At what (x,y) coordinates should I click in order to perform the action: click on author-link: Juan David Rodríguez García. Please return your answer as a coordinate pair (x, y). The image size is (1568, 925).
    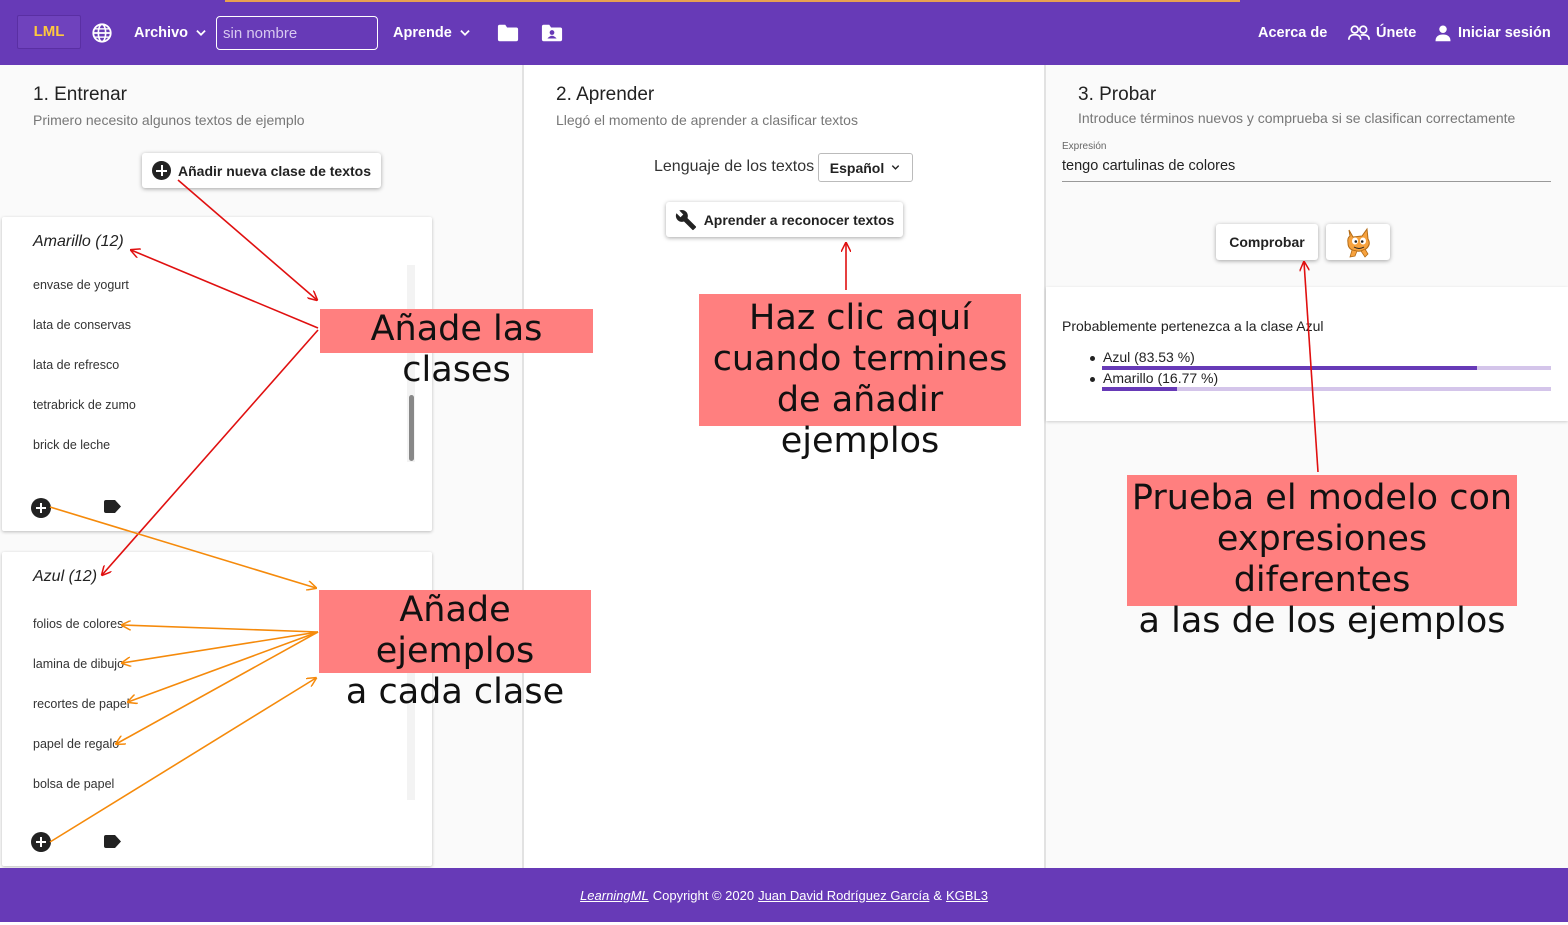
    Looking at the image, I should click on (843, 895).